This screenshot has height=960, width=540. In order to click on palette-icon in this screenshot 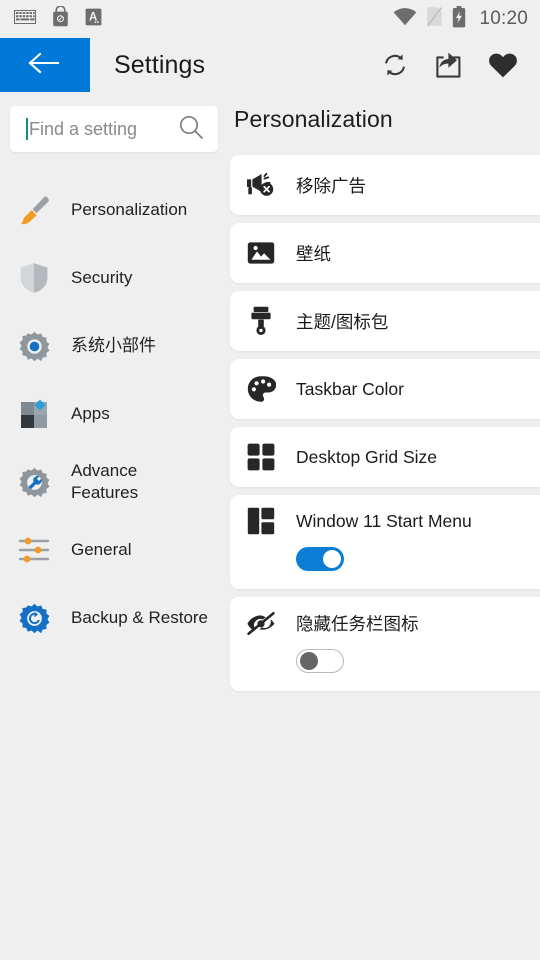, I will do `click(261, 389)`.